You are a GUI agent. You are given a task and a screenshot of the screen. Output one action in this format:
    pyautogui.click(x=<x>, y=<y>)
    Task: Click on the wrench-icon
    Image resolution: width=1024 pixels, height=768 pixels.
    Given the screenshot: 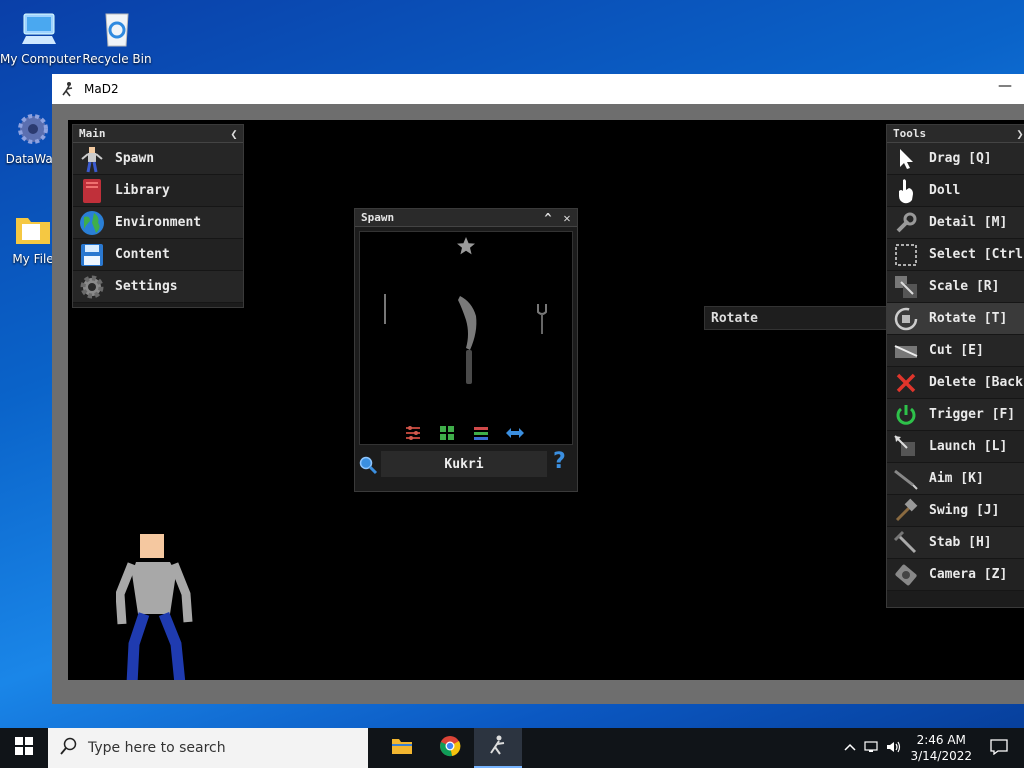 What is the action you would take?
    pyautogui.click(x=906, y=223)
    